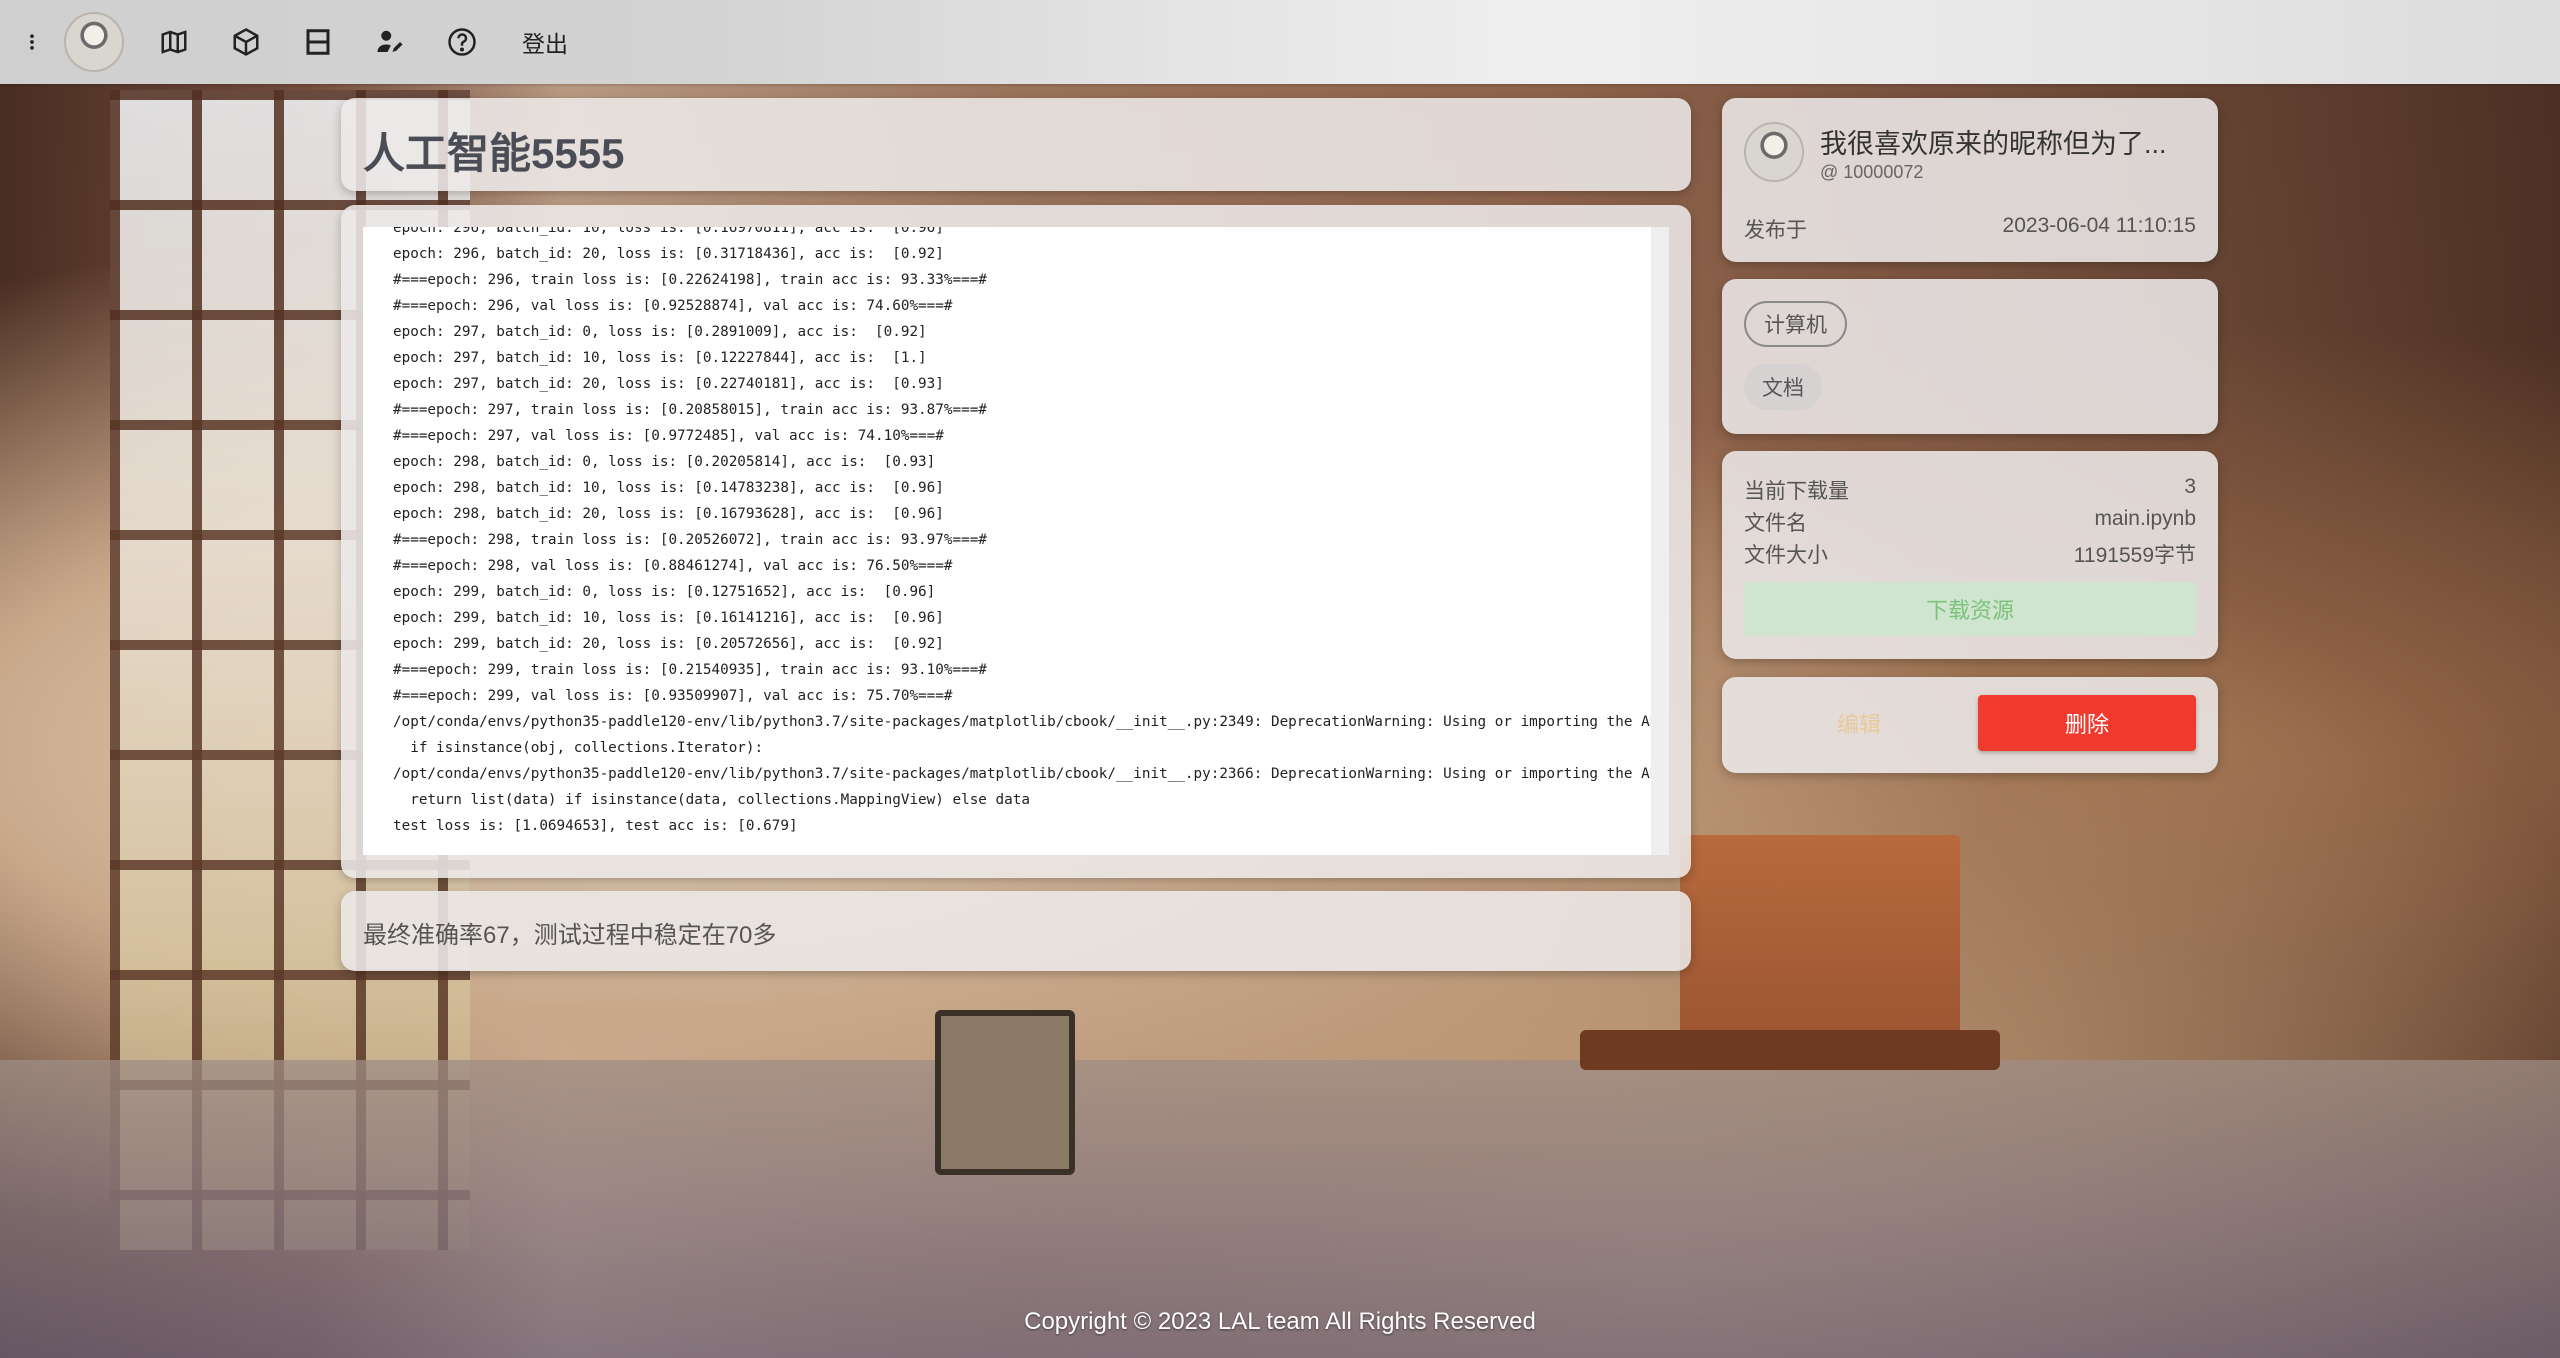 Image resolution: width=2560 pixels, height=1358 pixels. Describe the element at coordinates (174, 42) in the screenshot. I see `map-icon` at that location.